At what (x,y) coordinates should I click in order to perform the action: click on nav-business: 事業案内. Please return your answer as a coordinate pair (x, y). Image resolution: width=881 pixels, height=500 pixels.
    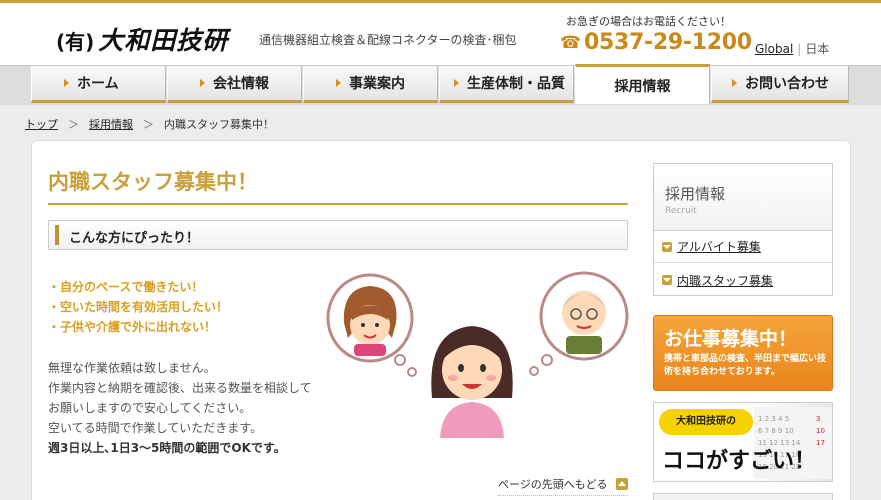
    Looking at the image, I should click on (370, 84).